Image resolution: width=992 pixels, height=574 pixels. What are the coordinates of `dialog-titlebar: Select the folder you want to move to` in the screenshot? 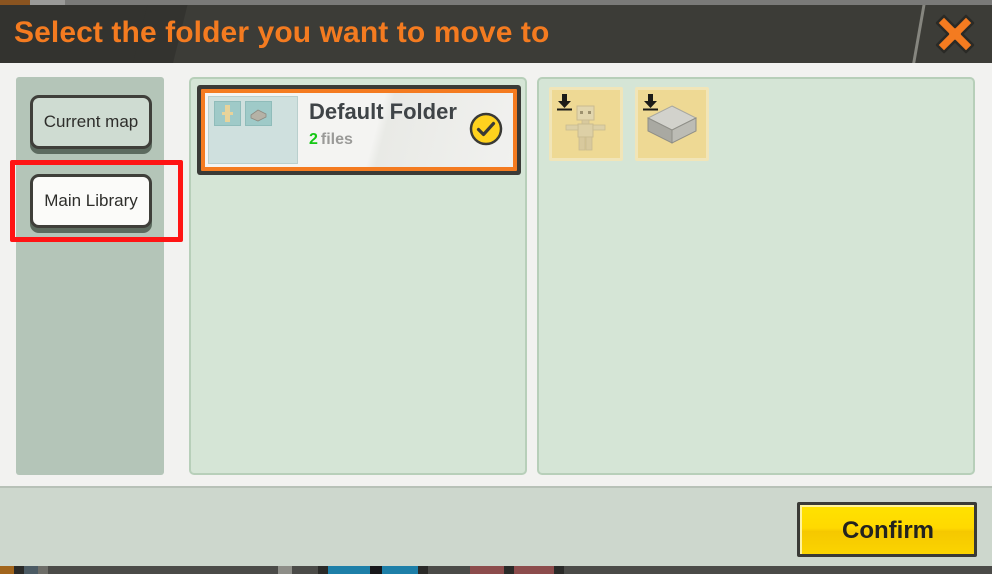 It's located at (496, 34).